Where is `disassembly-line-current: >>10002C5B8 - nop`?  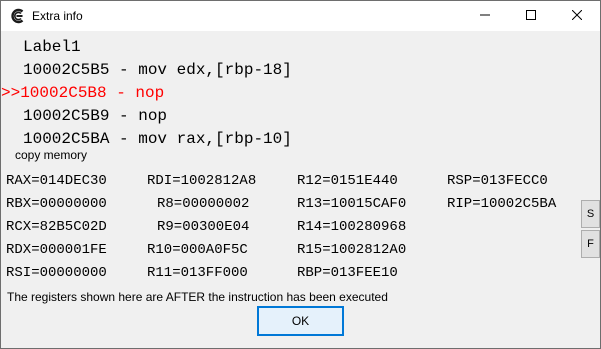 disassembly-line-current: >>10002C5B8 - nop is located at coordinates (82, 93).